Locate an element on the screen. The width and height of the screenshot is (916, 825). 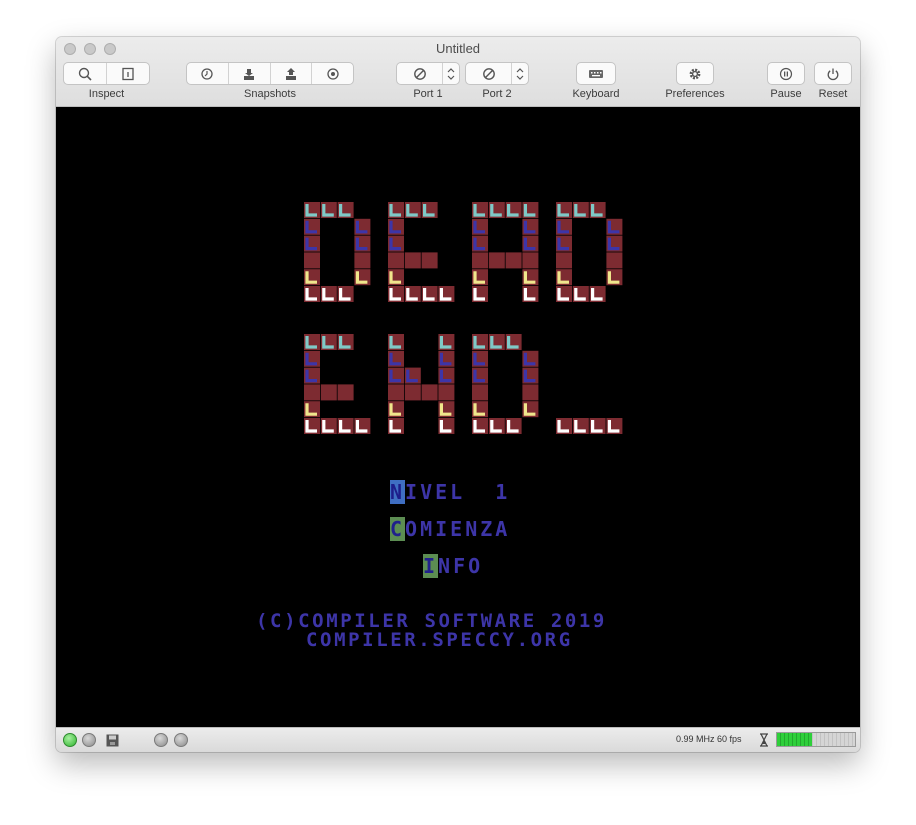
port2-label: Port 2 is located at coordinates (497, 94).